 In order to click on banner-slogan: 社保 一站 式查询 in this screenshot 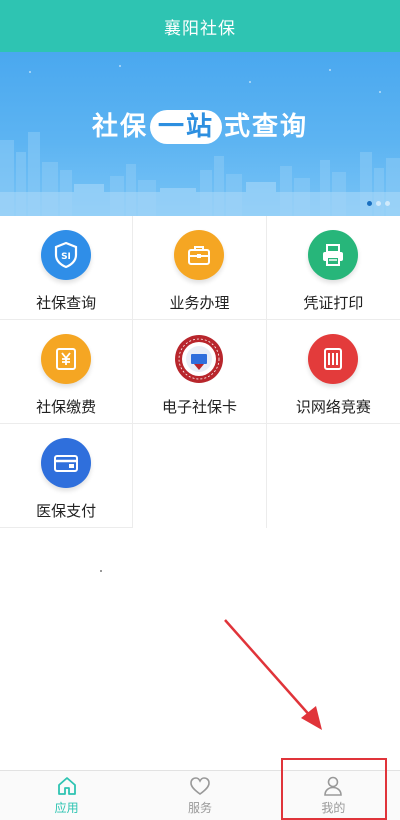, I will do `click(200, 125)`.